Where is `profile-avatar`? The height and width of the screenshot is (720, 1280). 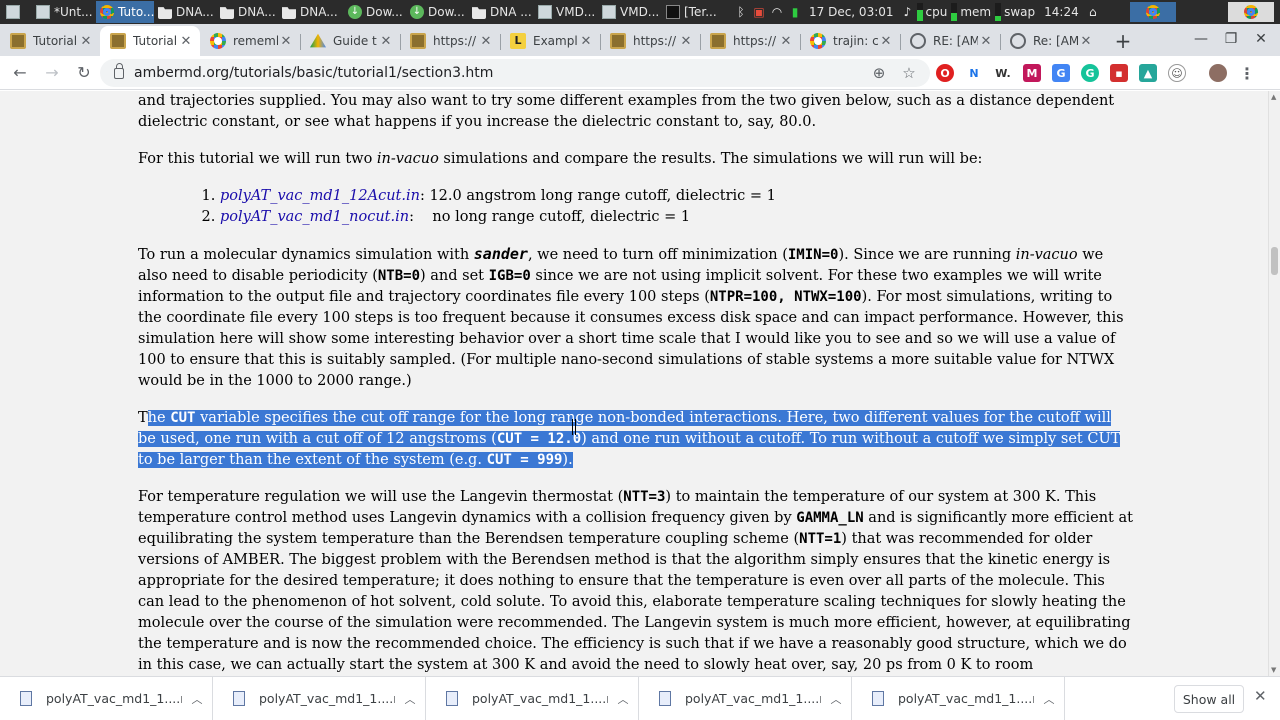
profile-avatar is located at coordinates (1218, 73).